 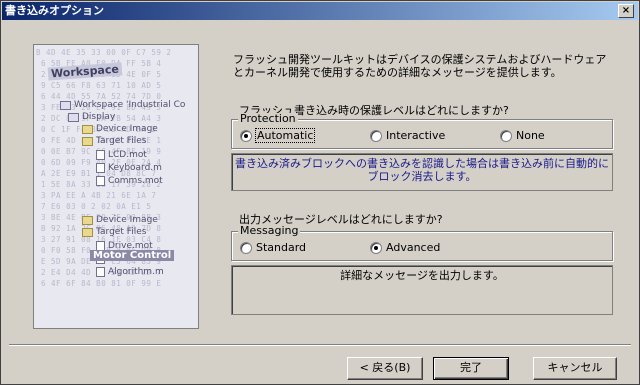 What do you see at coordinates (530, 135) in the screenshot?
I see `radio-label: None` at bounding box center [530, 135].